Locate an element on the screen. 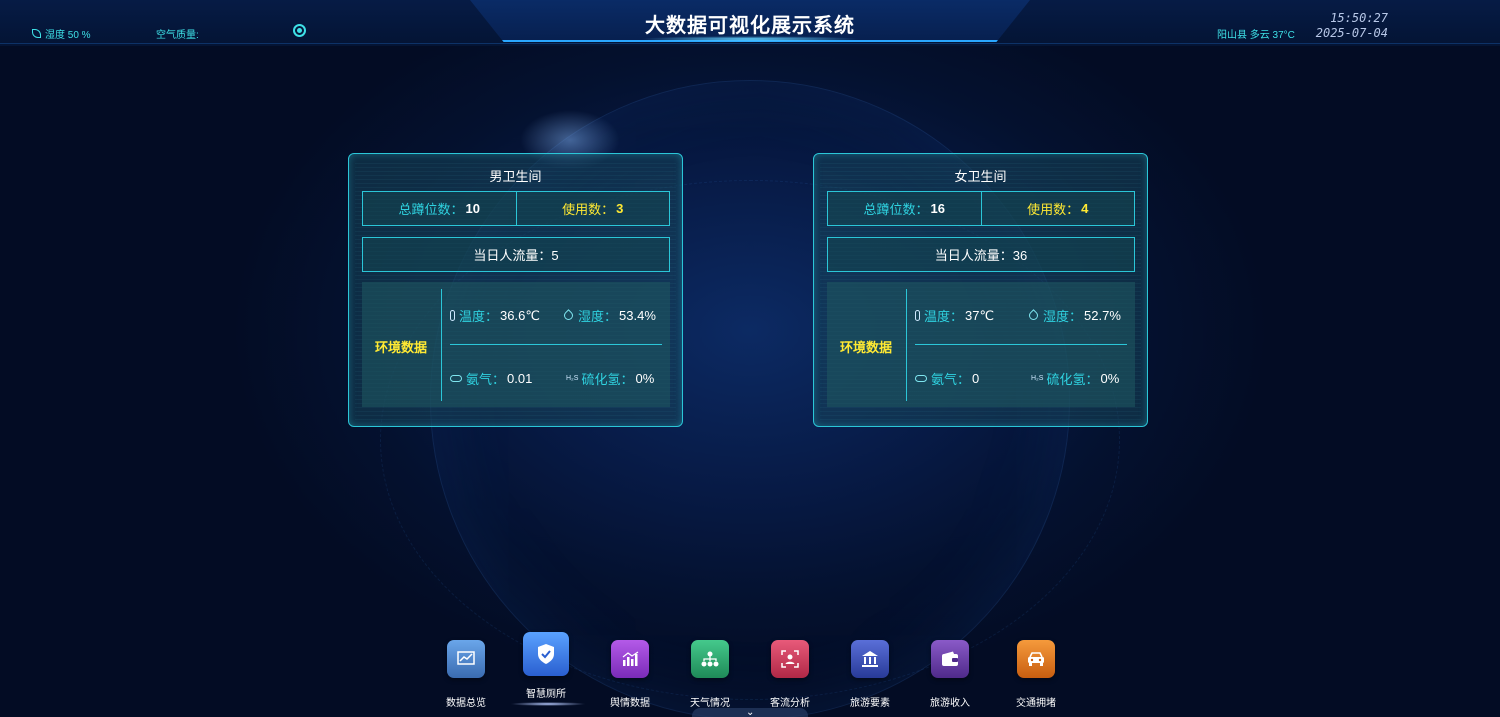 The image size is (1500, 717). nav-item-weather: 天气情况 is located at coordinates (710, 674).